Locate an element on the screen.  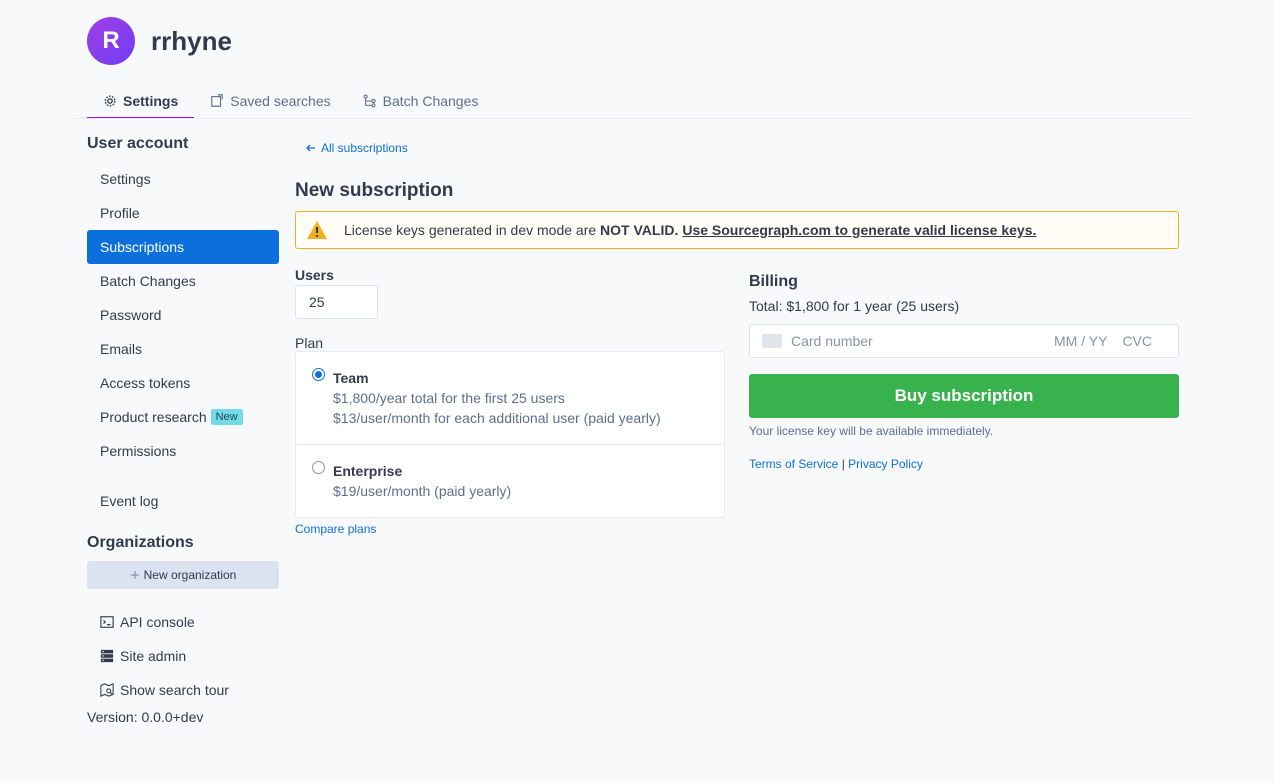
tab-settings: Settings is located at coordinates (141, 101).